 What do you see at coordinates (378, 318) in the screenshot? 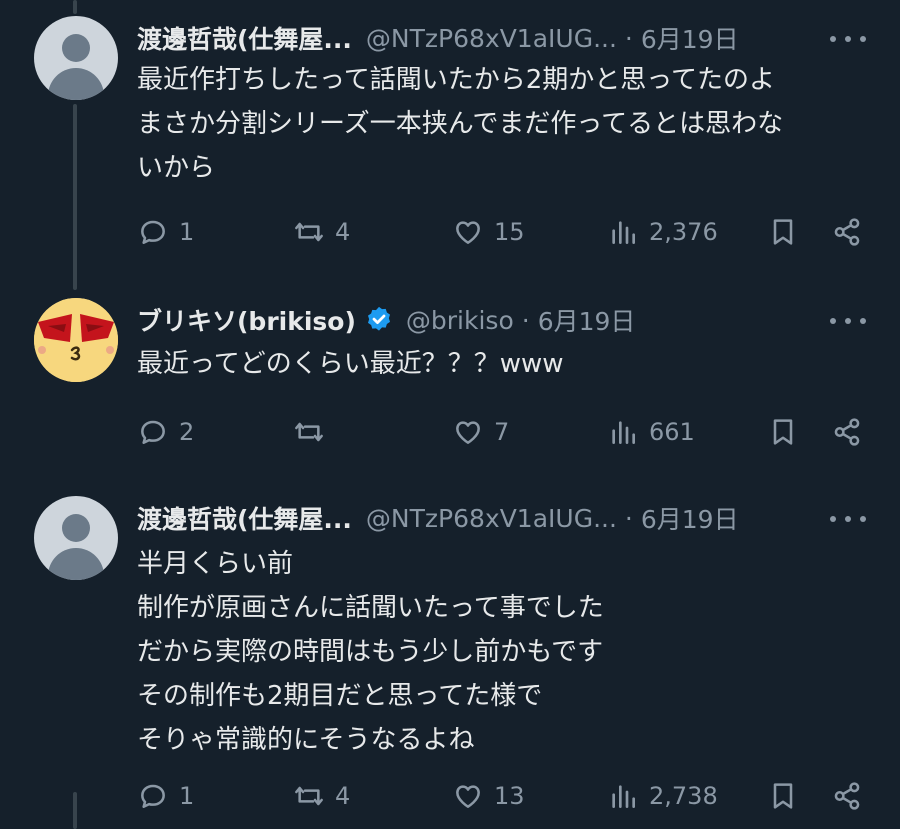
I see `verified-icon` at bounding box center [378, 318].